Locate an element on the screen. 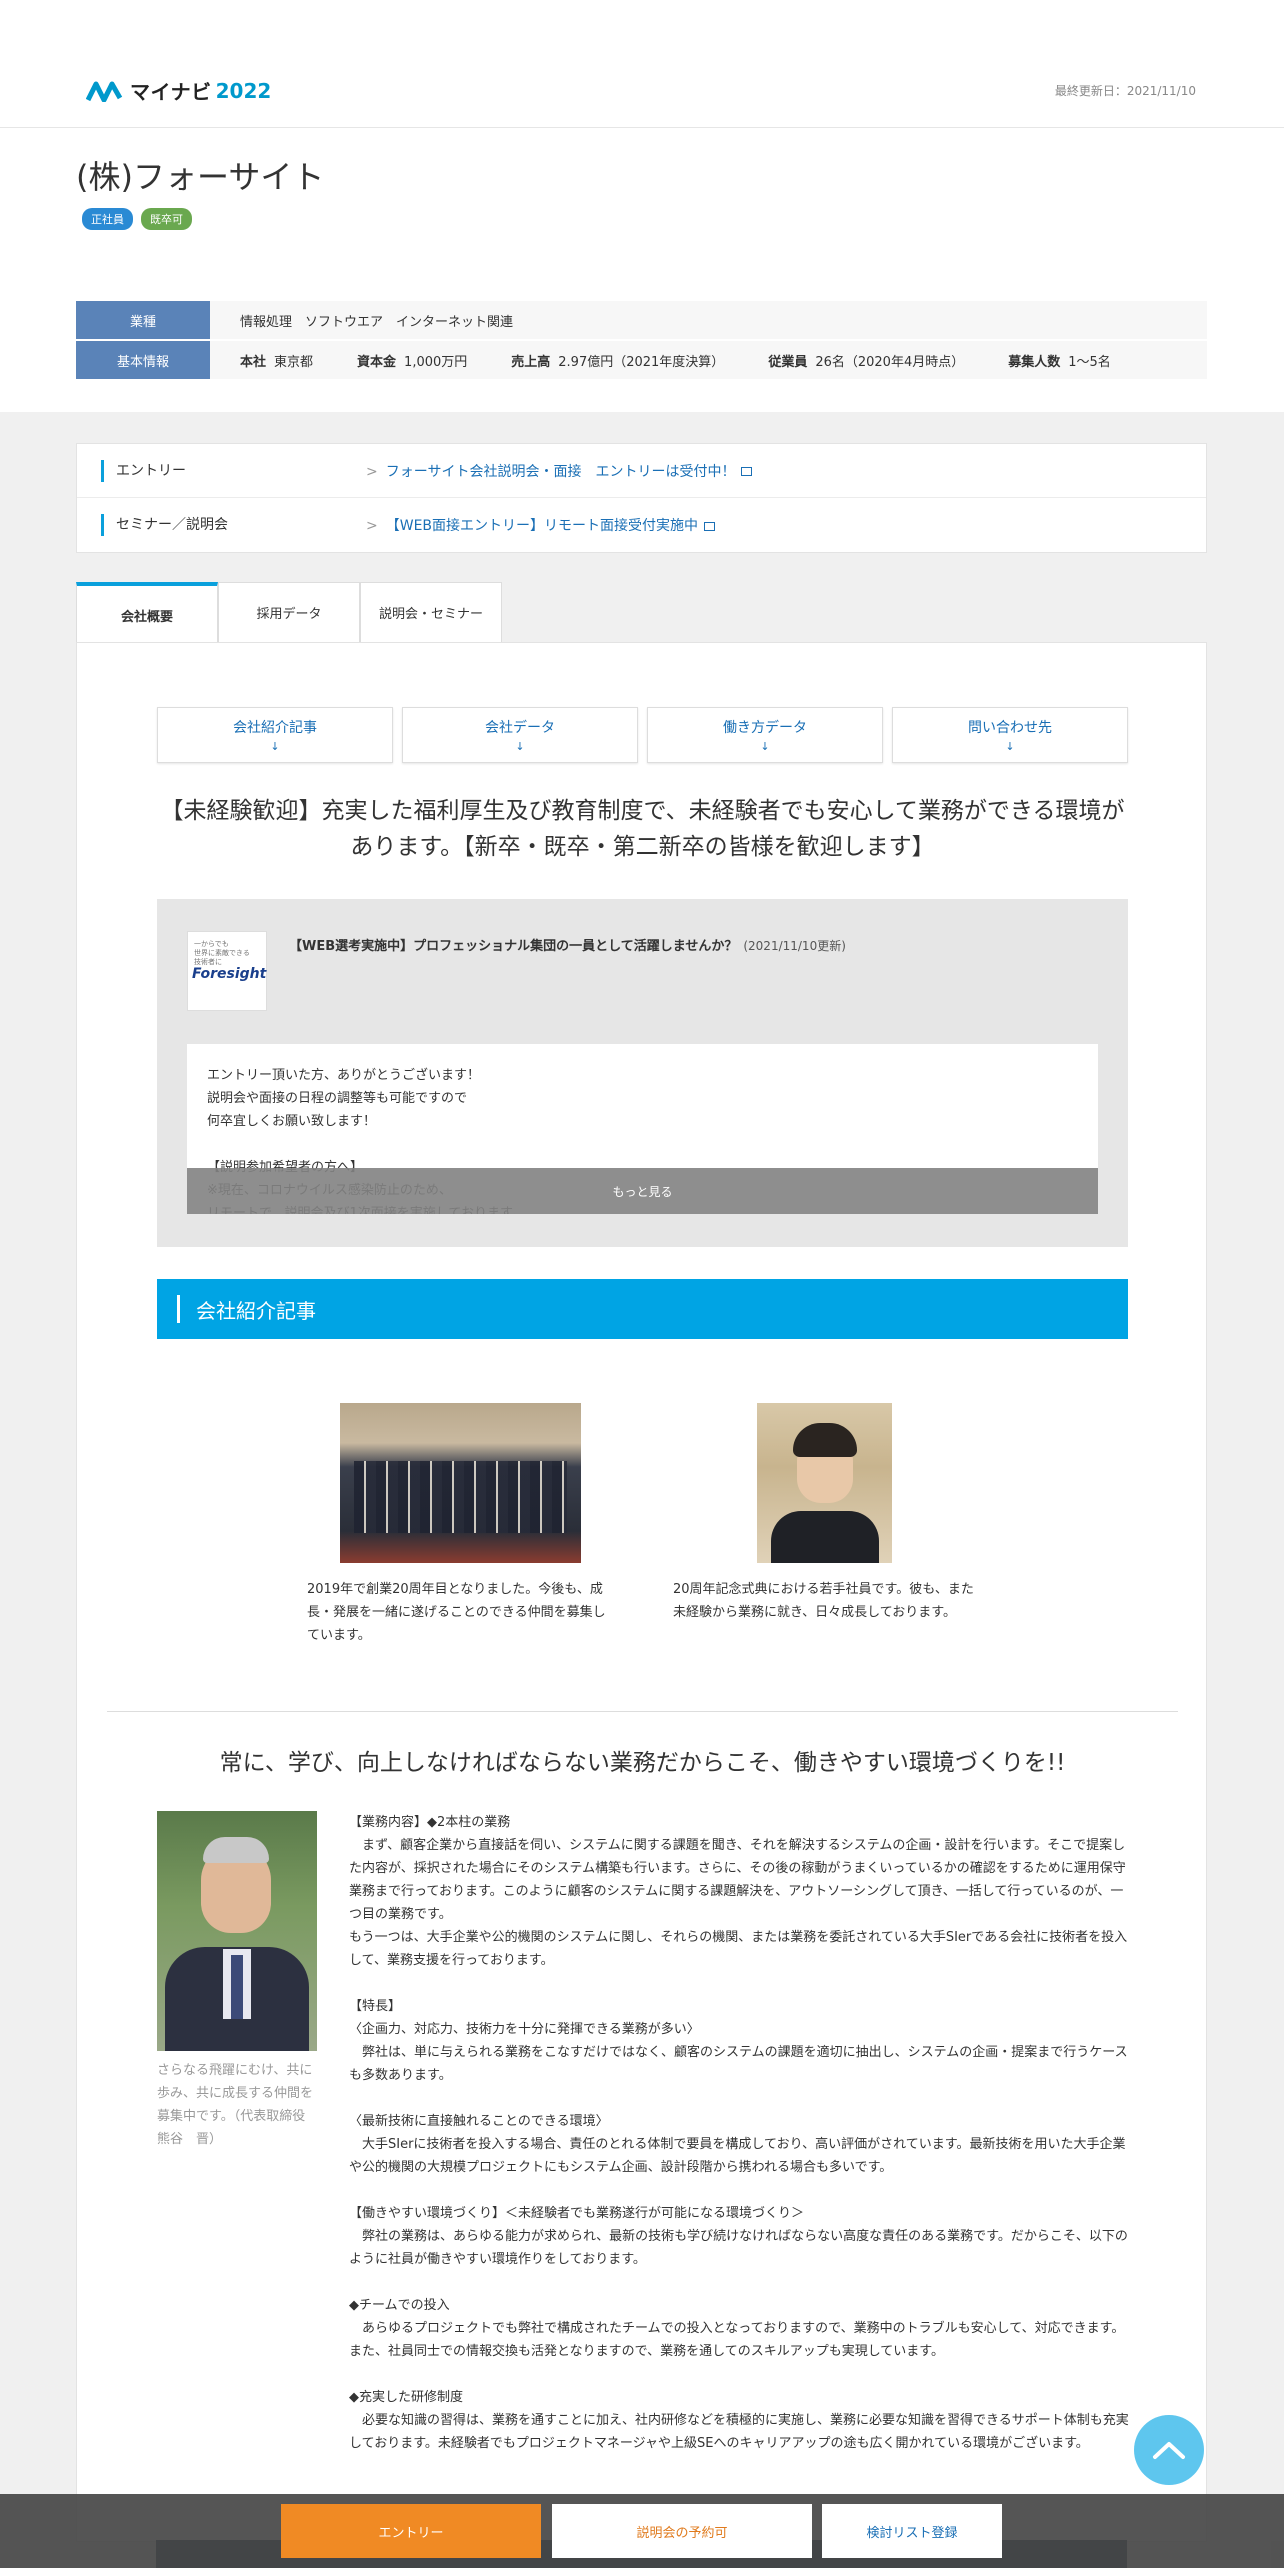 The image size is (1284, 2568). logo-year: 2022 is located at coordinates (243, 90).